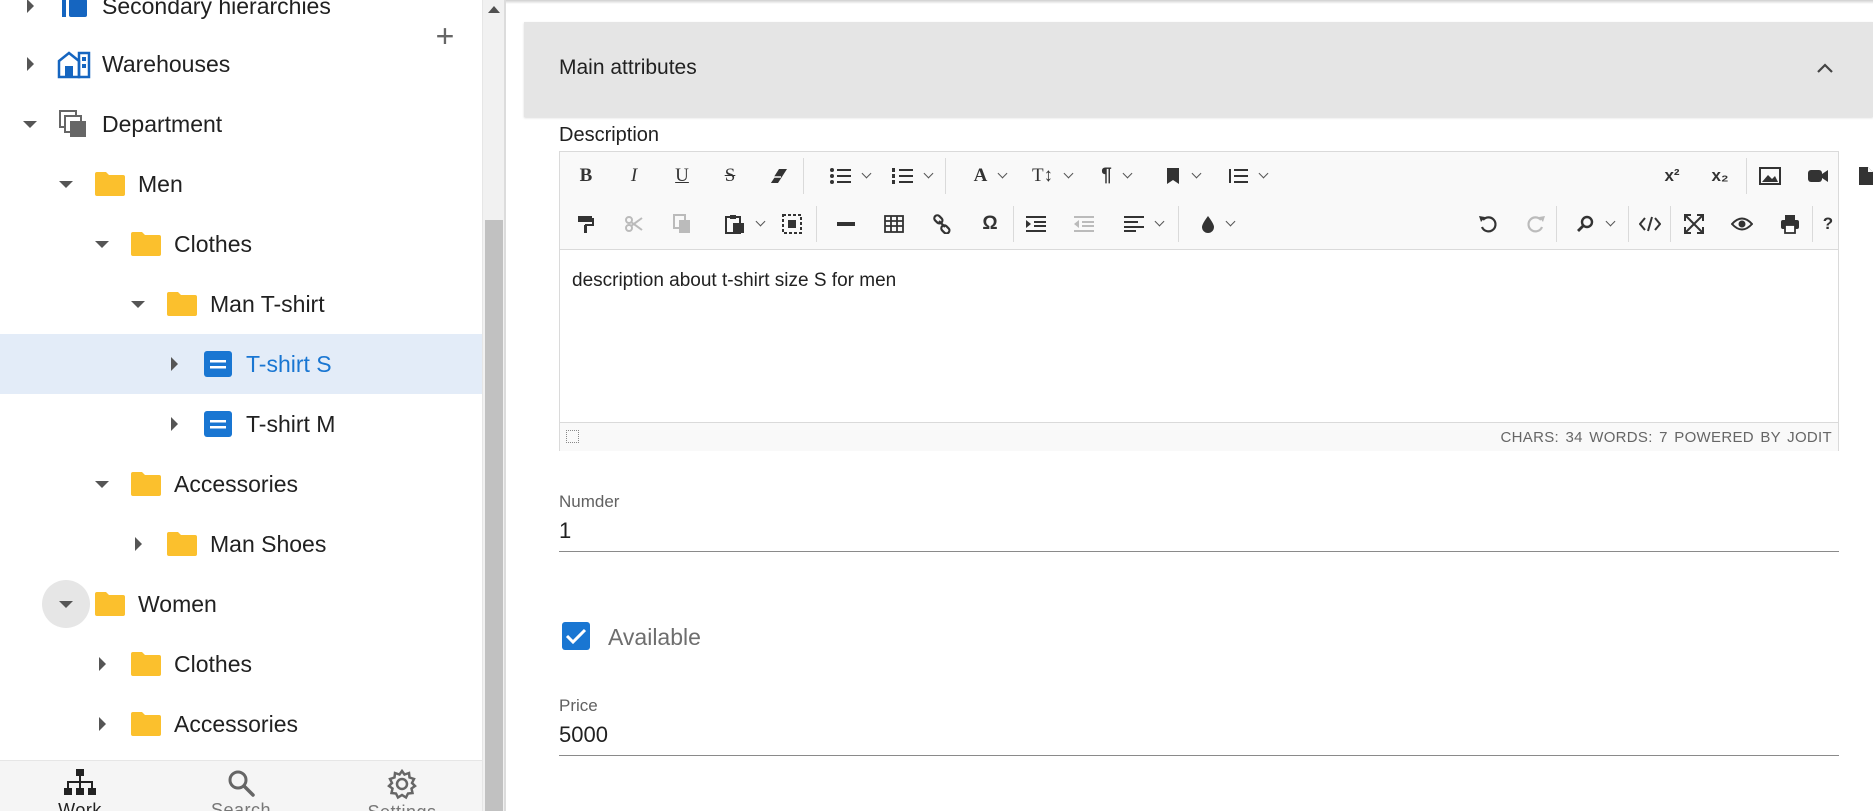  Describe the element at coordinates (1650, 224) in the screenshot. I see `source-code-icon` at that location.